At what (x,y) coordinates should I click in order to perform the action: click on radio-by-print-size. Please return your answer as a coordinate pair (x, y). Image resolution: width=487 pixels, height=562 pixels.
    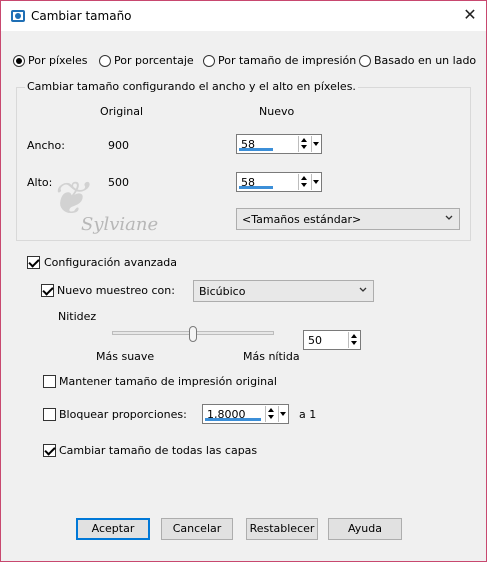
    Looking at the image, I should click on (209, 61).